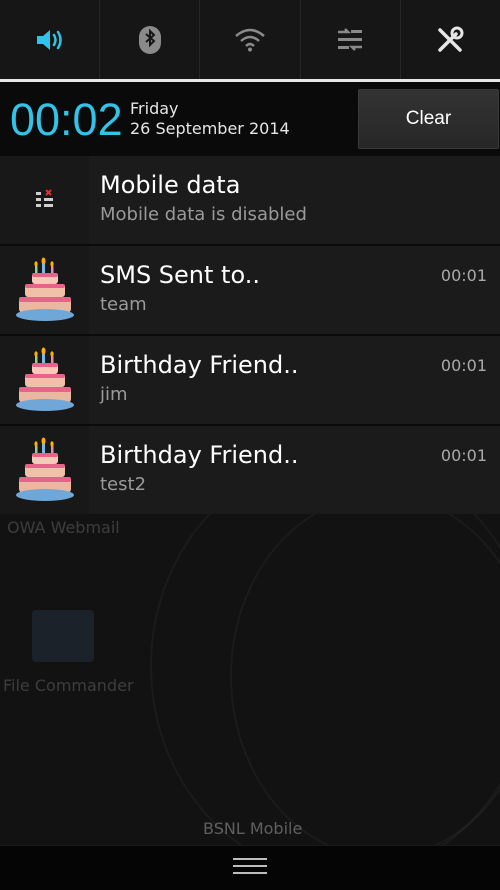 This screenshot has height=890, width=500. What do you see at coordinates (250, 291) in the screenshot?
I see `notification-item: SMS Sent to.. team 00:01` at bounding box center [250, 291].